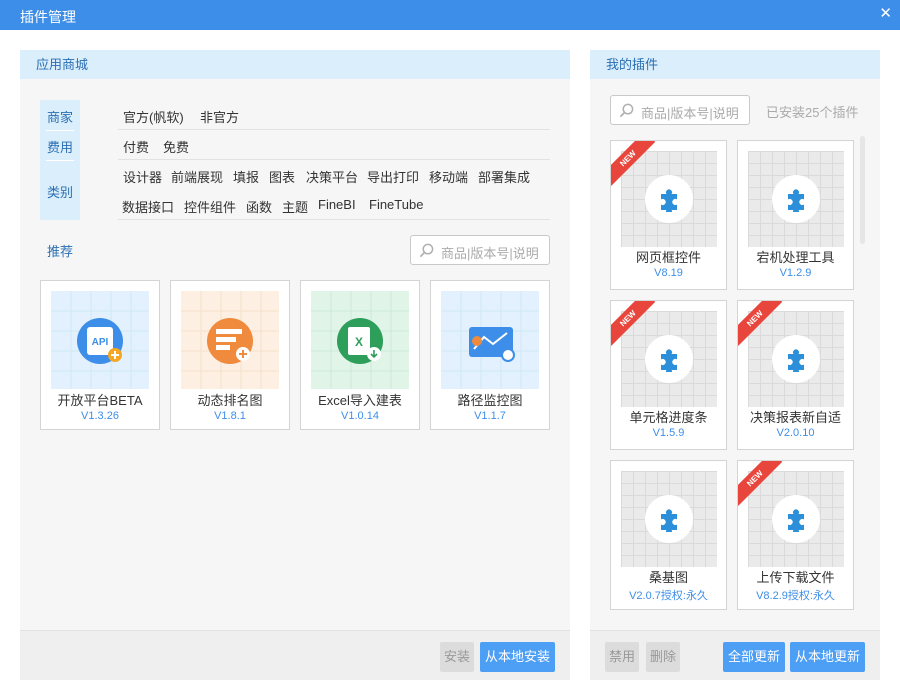 The width and height of the screenshot is (900, 700). I want to click on plugin-name: 决策报表新自适, so click(795, 417).